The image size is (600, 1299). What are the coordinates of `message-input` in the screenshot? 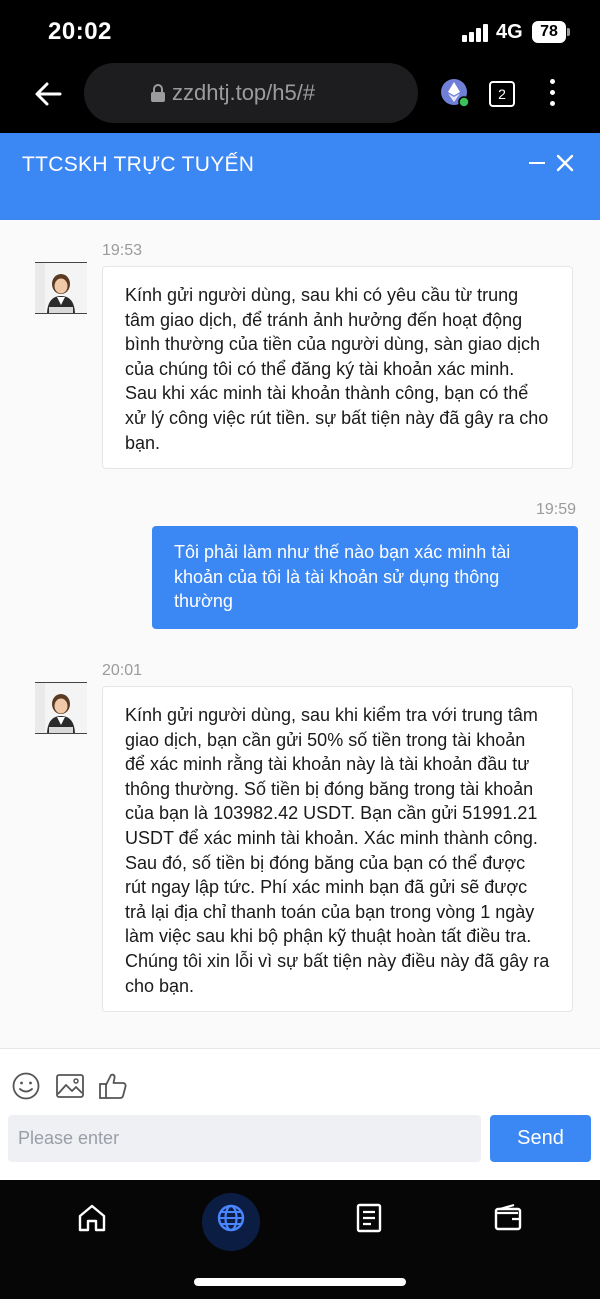 It's located at (244, 1138).